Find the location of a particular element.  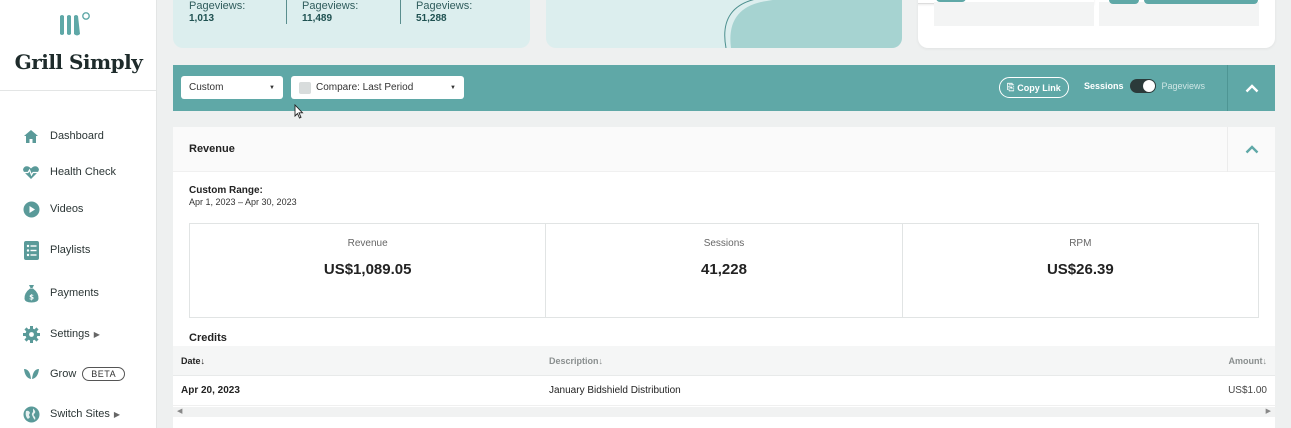

stat-label: Sessions is located at coordinates (724, 243).